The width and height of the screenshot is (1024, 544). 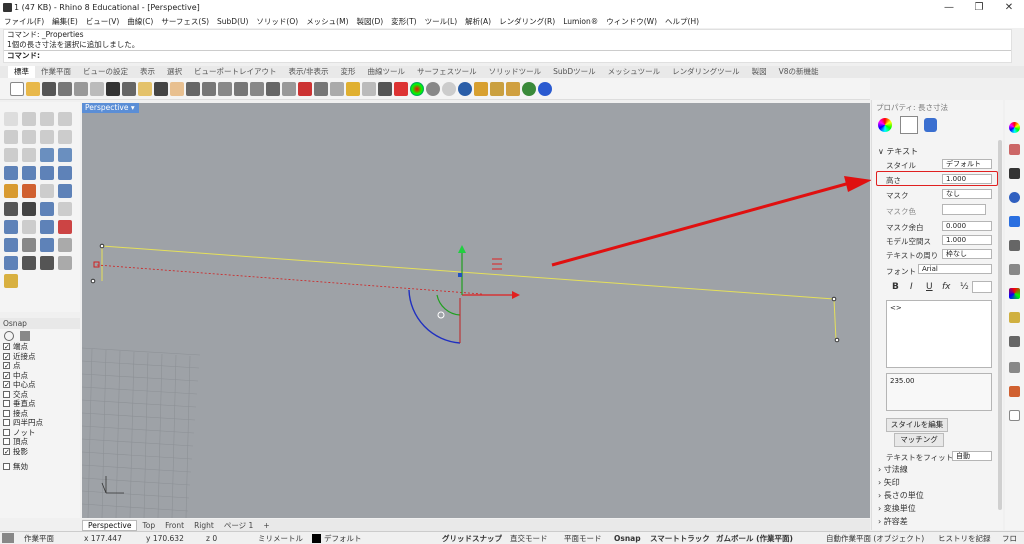 What do you see at coordinates (964, 209) in the screenshot?
I see `mask-color-swatch` at bounding box center [964, 209].